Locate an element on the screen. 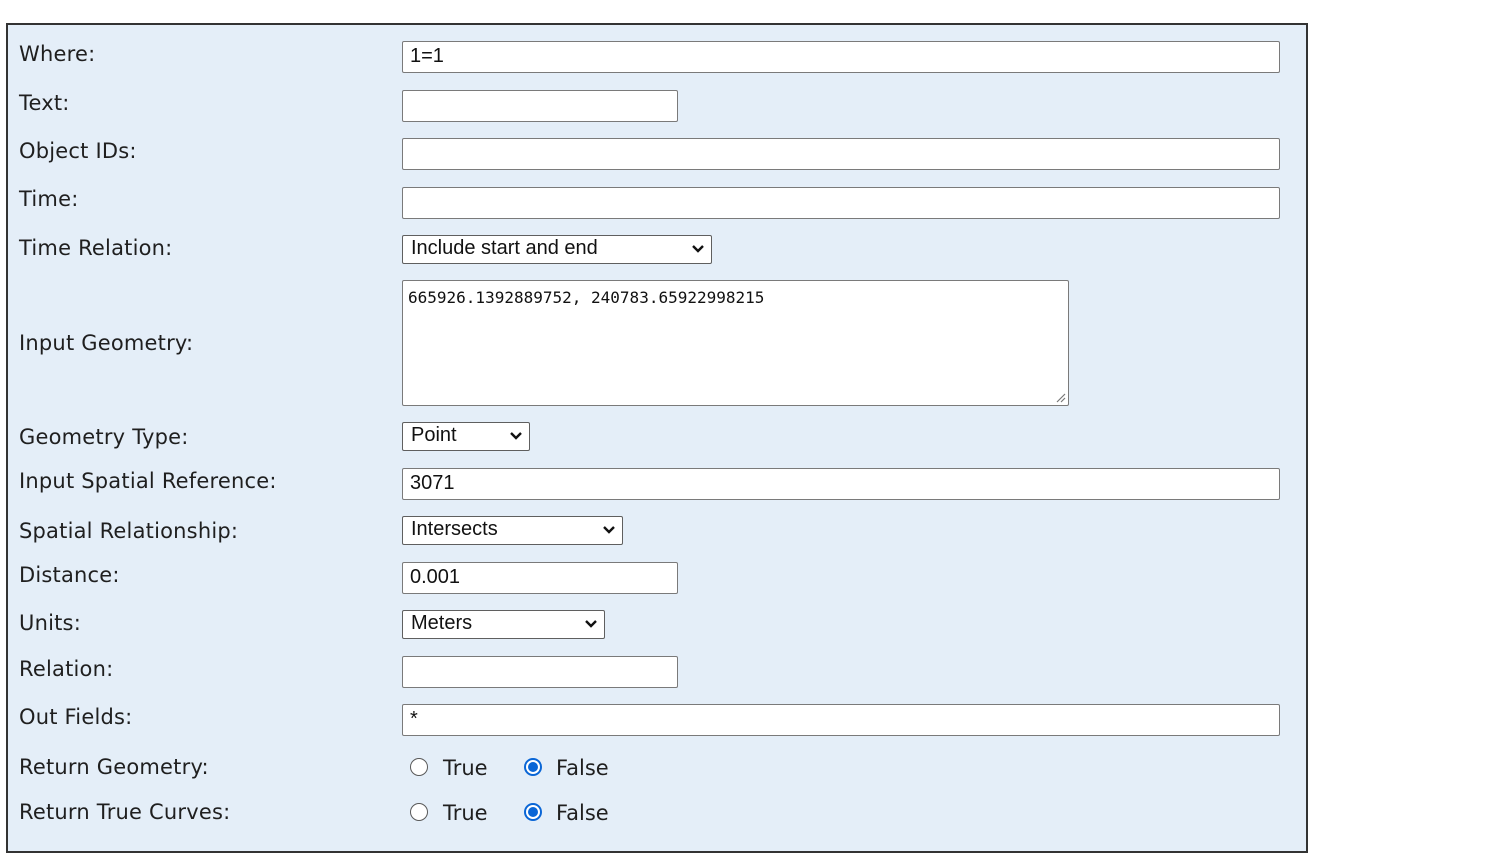 The image size is (1508, 853). object-ids-input is located at coordinates (841, 154).